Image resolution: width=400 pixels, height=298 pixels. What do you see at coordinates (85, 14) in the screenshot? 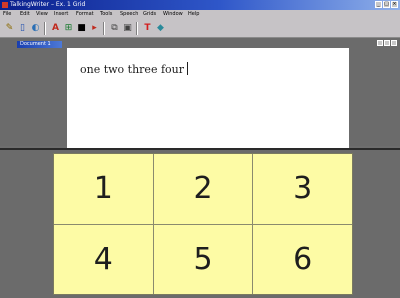
I see `menu-format: Format` at bounding box center [85, 14].